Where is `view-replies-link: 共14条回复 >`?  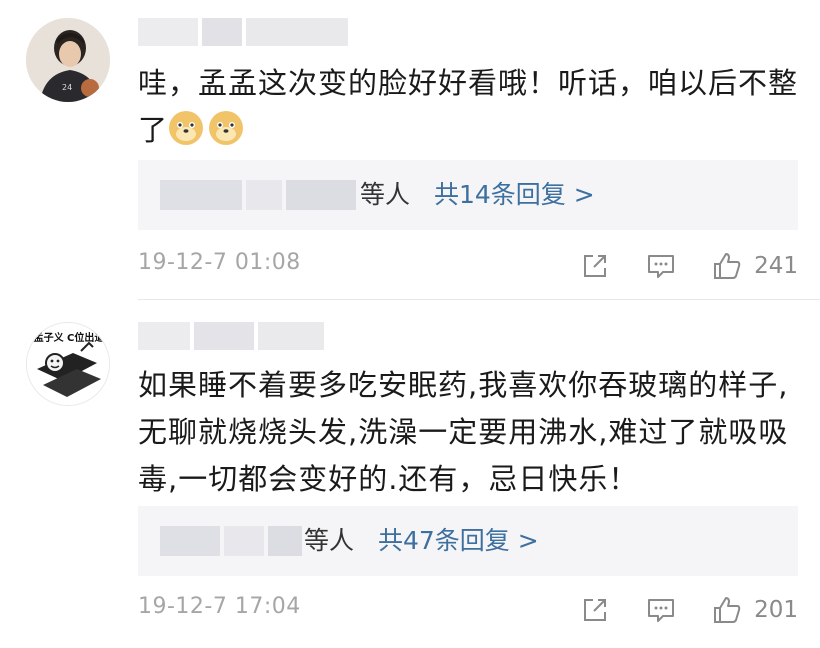
view-replies-link: 共14条回复 > is located at coordinates (514, 195).